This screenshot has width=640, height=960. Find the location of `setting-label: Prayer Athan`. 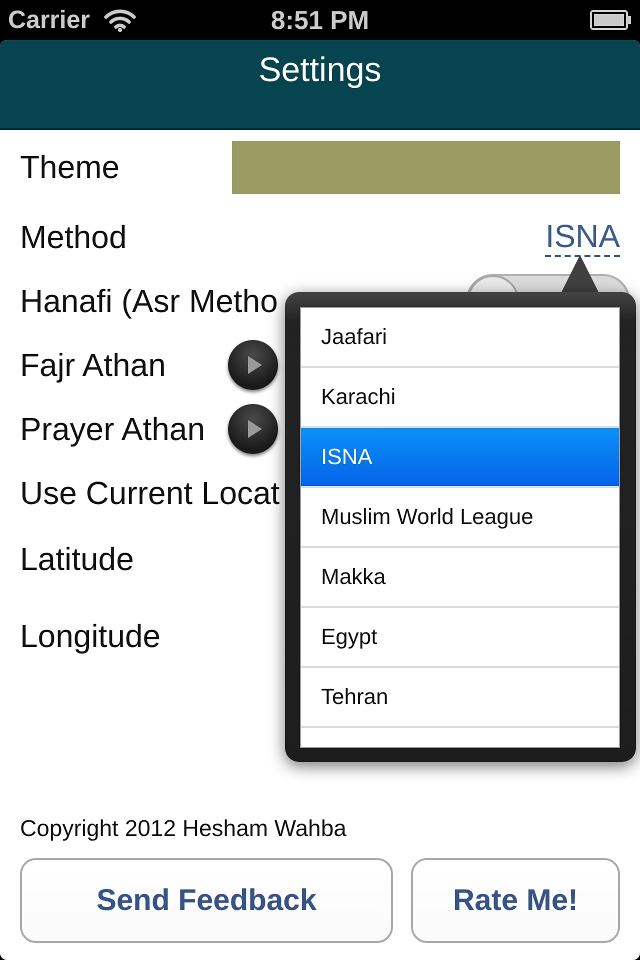

setting-label: Prayer Athan is located at coordinates (113, 429).